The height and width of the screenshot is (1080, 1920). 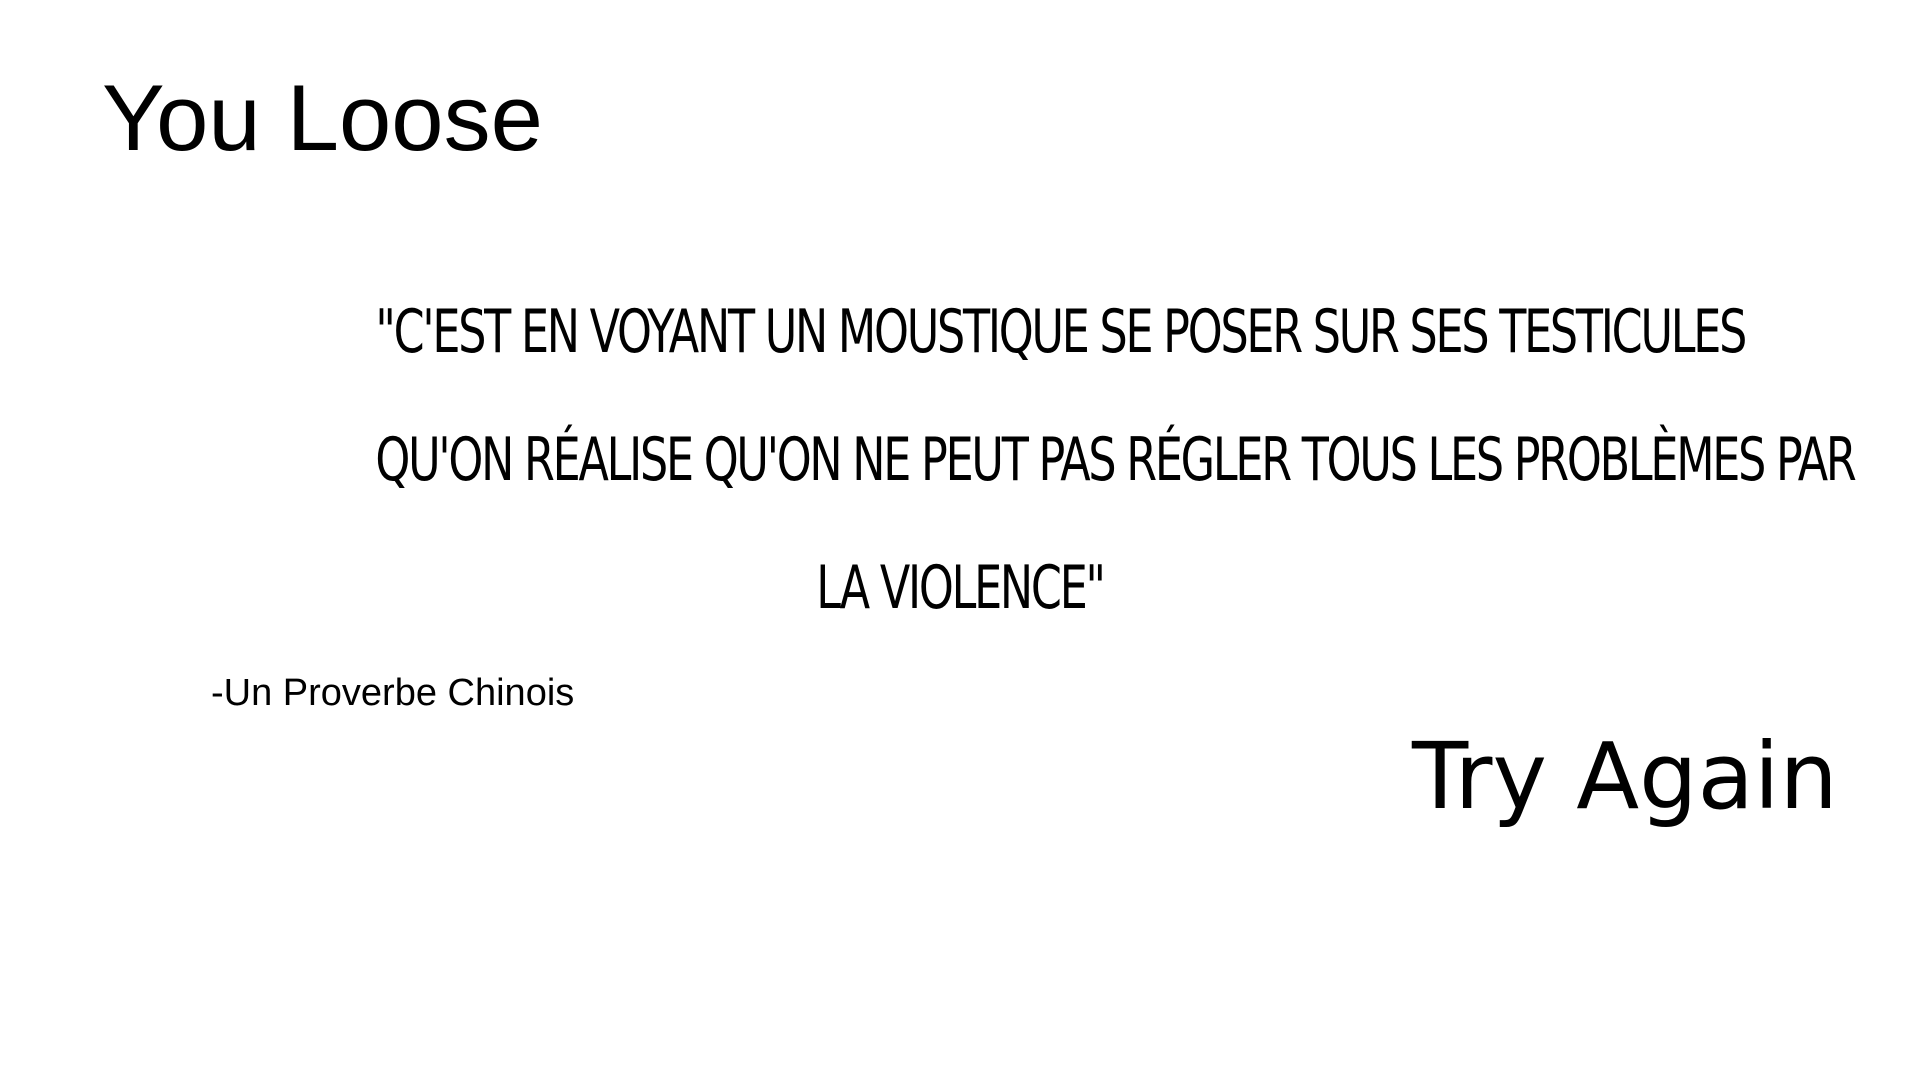 I want to click on quote-line-3: LA VIOLENCE", so click(x=961, y=588).